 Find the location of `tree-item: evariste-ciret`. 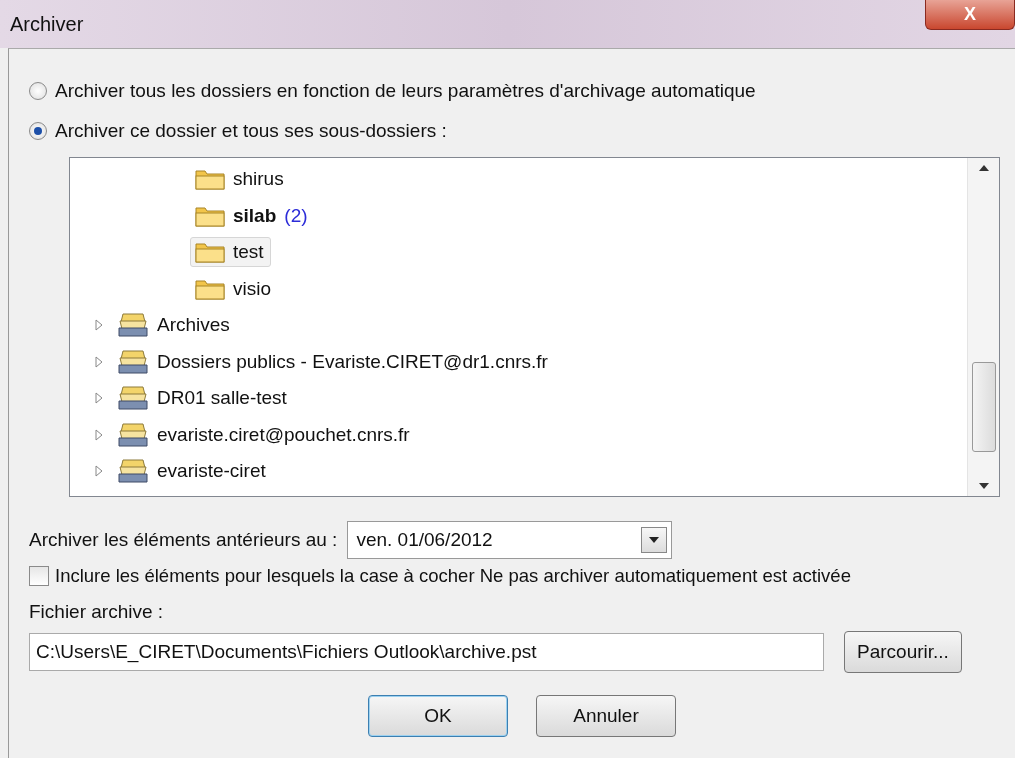

tree-item: evariste-ciret is located at coordinates (192, 471).